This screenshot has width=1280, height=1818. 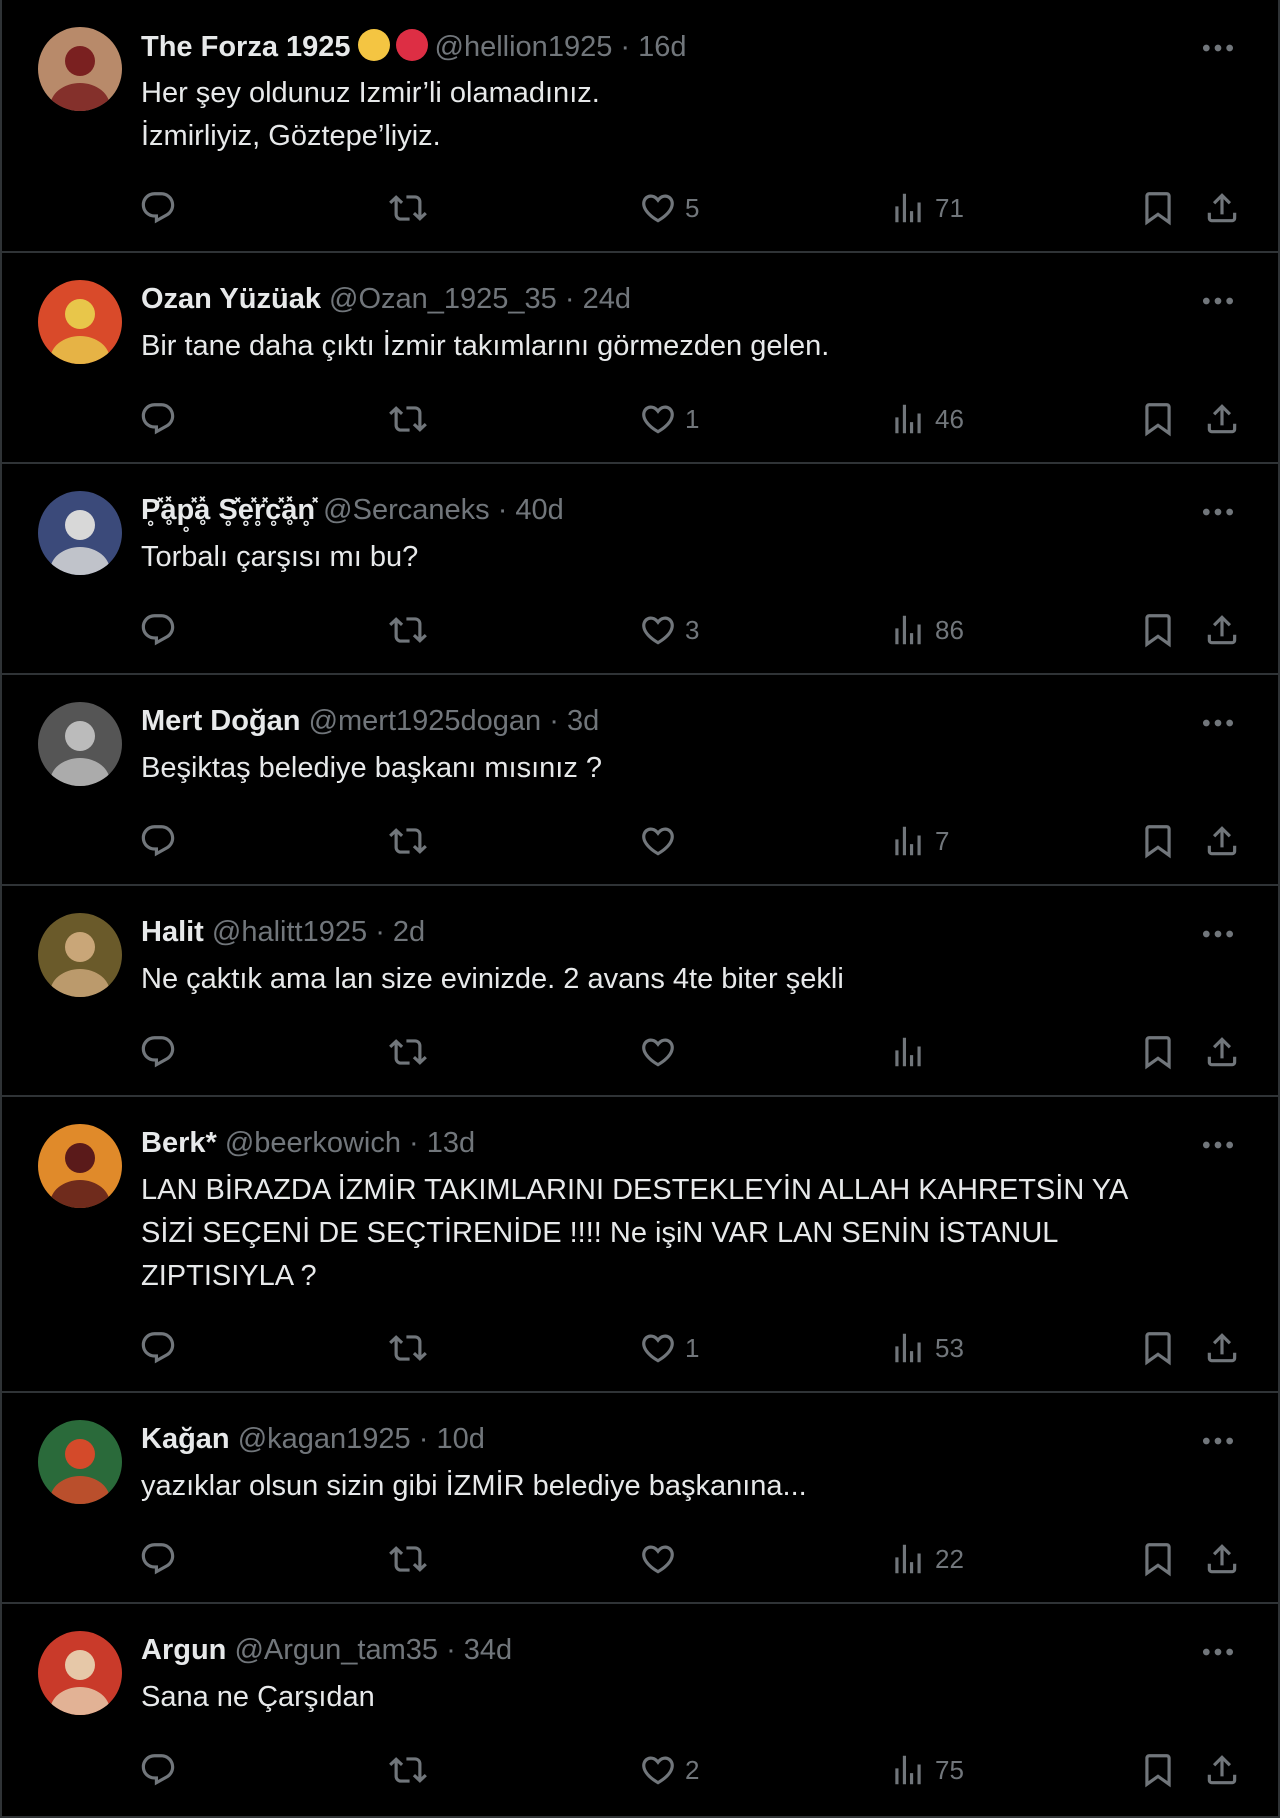 I want to click on reply-header: Argun @Argun_tam35 · 34d, so click(x=326, y=1650).